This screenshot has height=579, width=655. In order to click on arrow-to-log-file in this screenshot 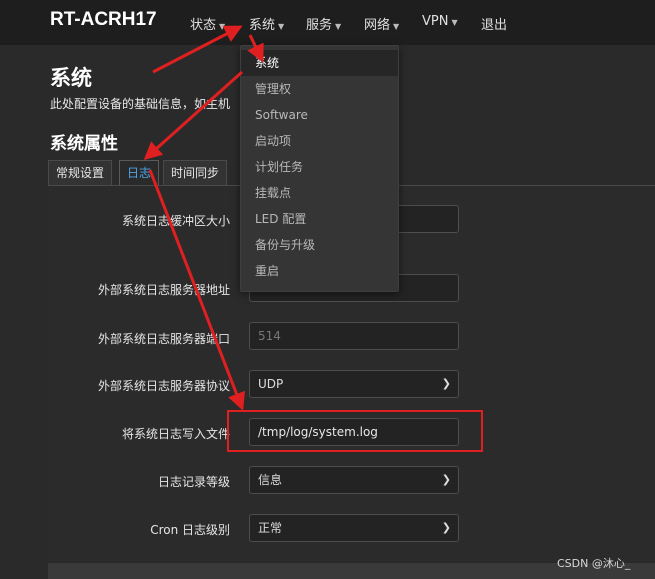, I will do `click(196, 290)`.